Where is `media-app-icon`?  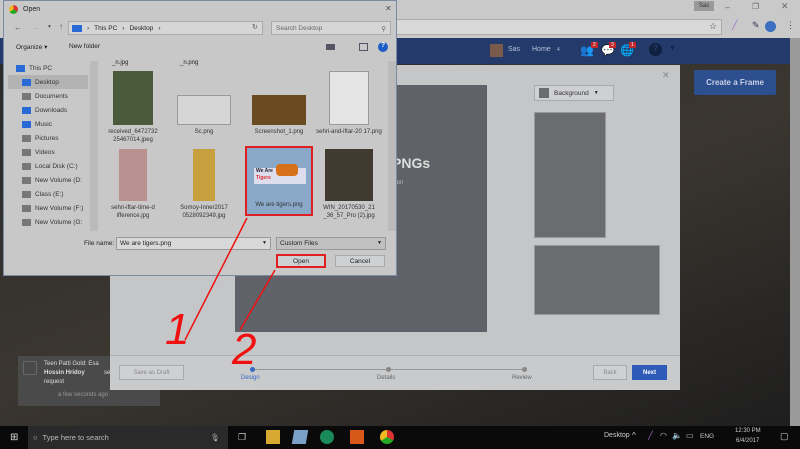 media-app-icon is located at coordinates (357, 437).